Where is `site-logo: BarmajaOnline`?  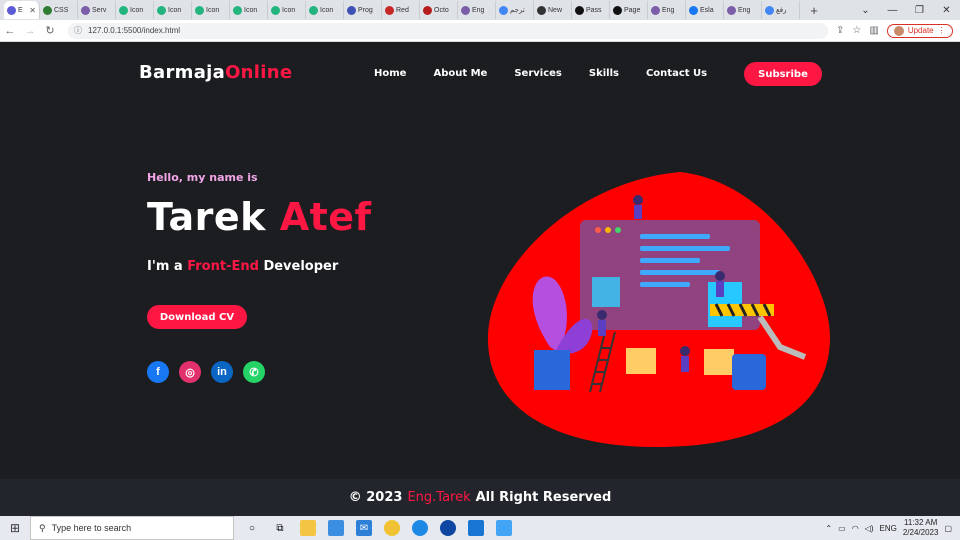
site-logo: BarmajaOnline is located at coordinates (215, 72).